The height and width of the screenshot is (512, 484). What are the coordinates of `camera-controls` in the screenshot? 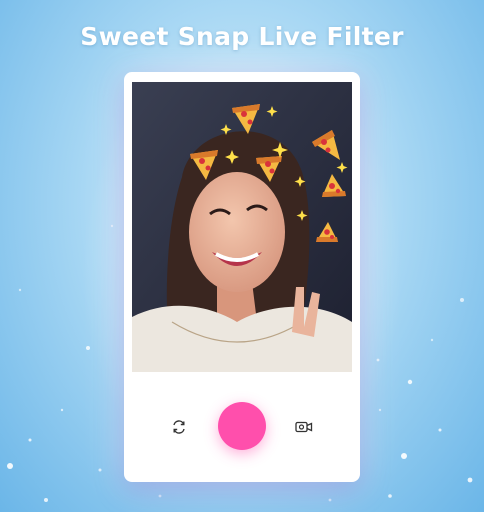 It's located at (242, 427).